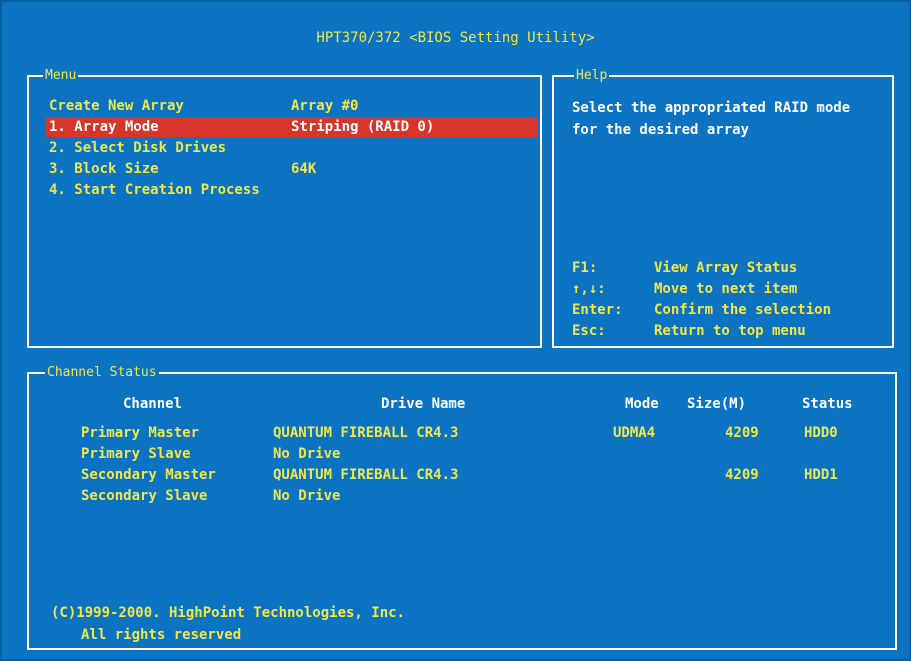  Describe the element at coordinates (161, 635) in the screenshot. I see `rights-line: All rights reserved` at that location.